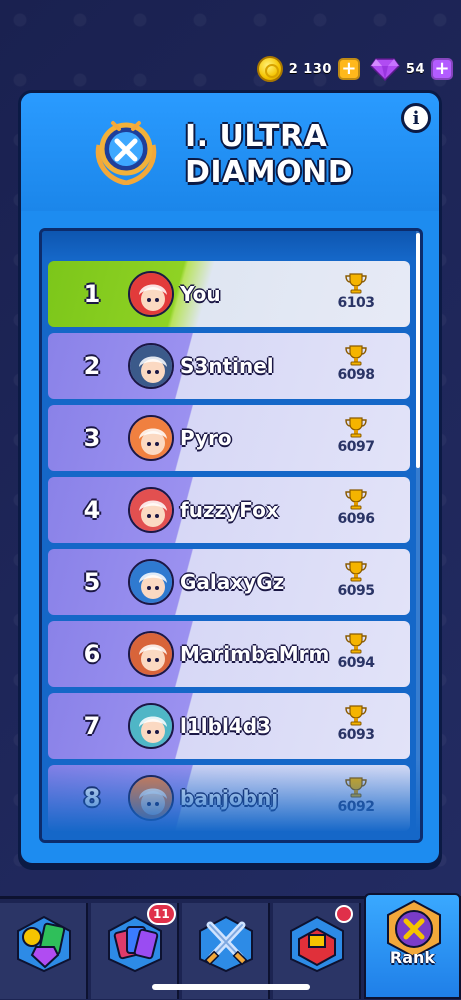 Image resolution: width=461 pixels, height=1000 pixels. What do you see at coordinates (92, 510) in the screenshot?
I see `rank-number: 4` at bounding box center [92, 510].